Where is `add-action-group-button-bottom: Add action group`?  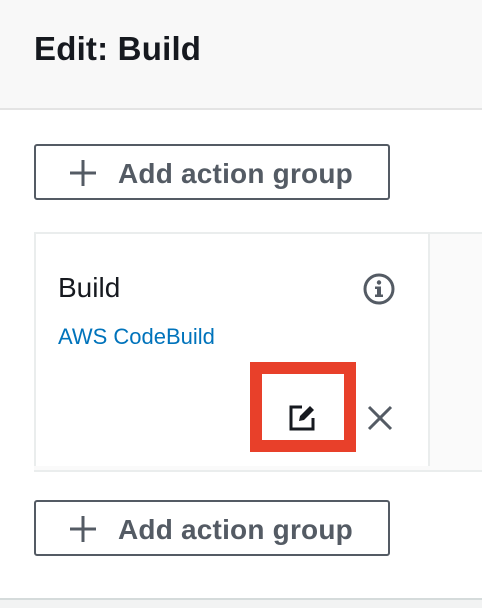 add-action-group-button-bottom: Add action group is located at coordinates (212, 528).